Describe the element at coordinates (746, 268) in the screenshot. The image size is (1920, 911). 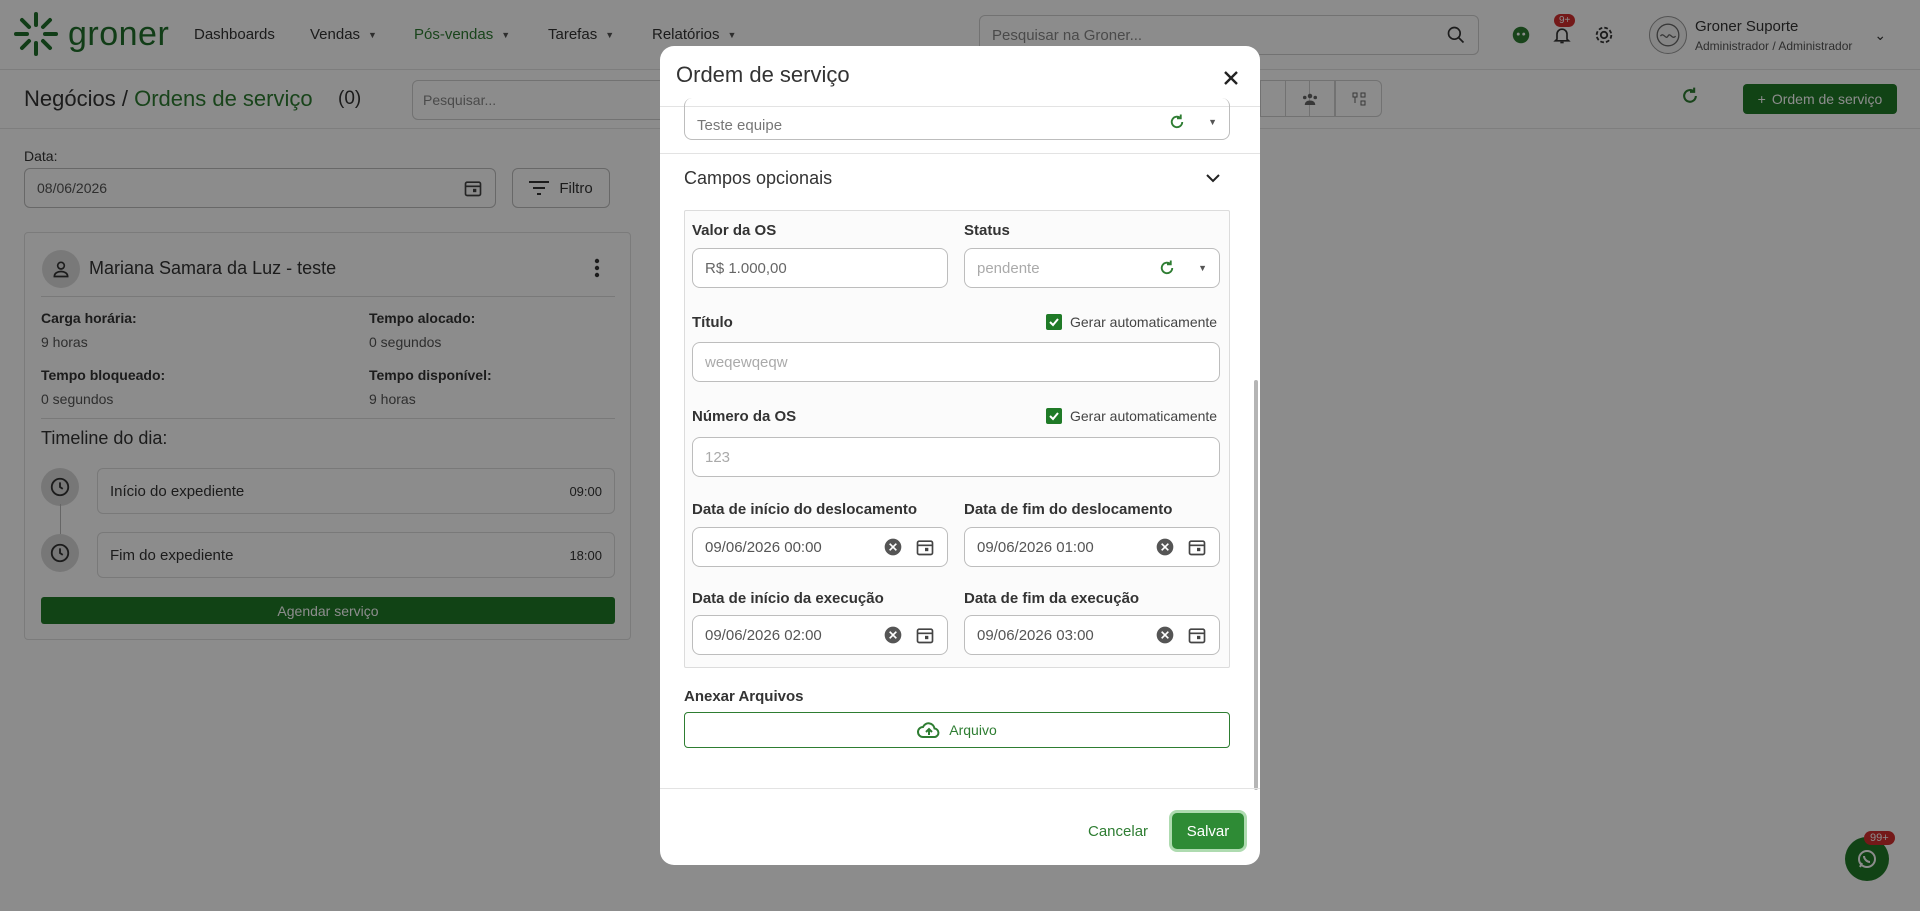
I see `os-value: R$ 1.000,00` at that location.